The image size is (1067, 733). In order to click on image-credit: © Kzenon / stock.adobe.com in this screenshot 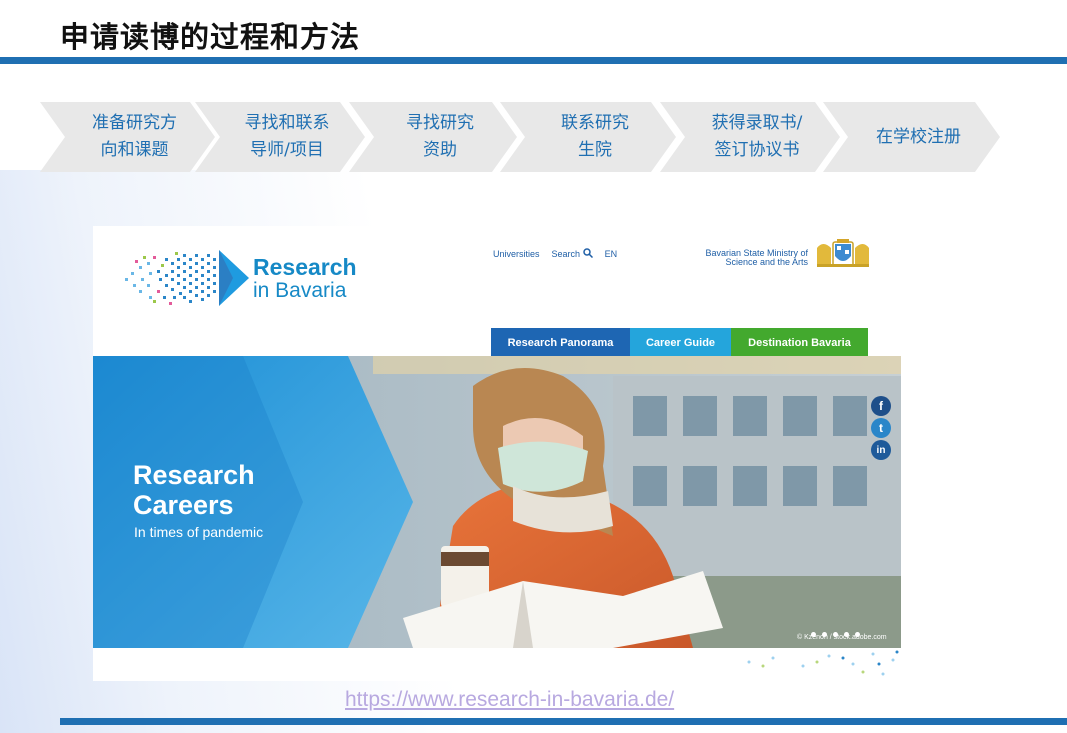, I will do `click(842, 637)`.